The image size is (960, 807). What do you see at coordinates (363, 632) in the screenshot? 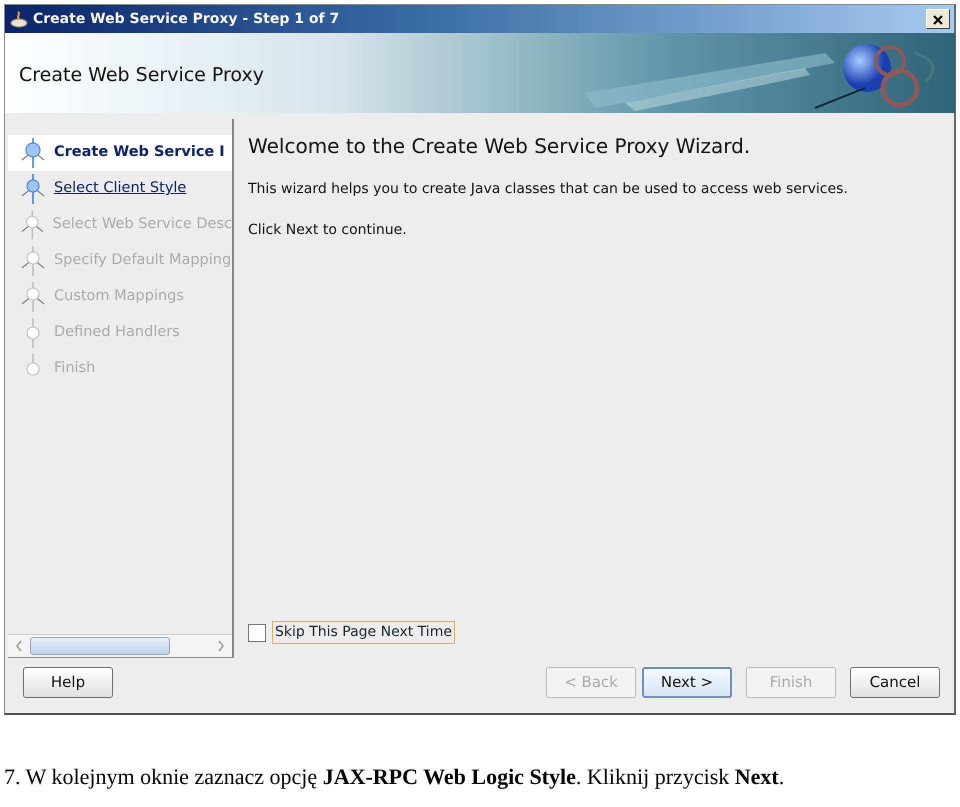
I see `checkbox-label: Skip This Page Next Time` at bounding box center [363, 632].